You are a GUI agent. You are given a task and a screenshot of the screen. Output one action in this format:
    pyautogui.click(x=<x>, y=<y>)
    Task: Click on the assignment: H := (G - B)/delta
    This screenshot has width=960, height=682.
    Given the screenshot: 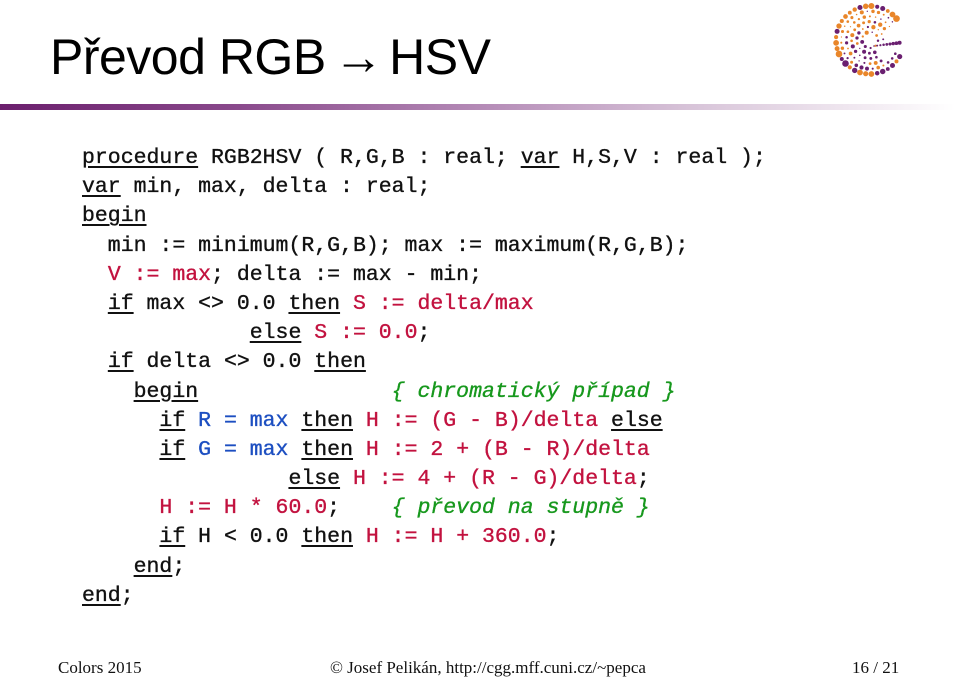 What is the action you would take?
    pyautogui.click(x=482, y=420)
    